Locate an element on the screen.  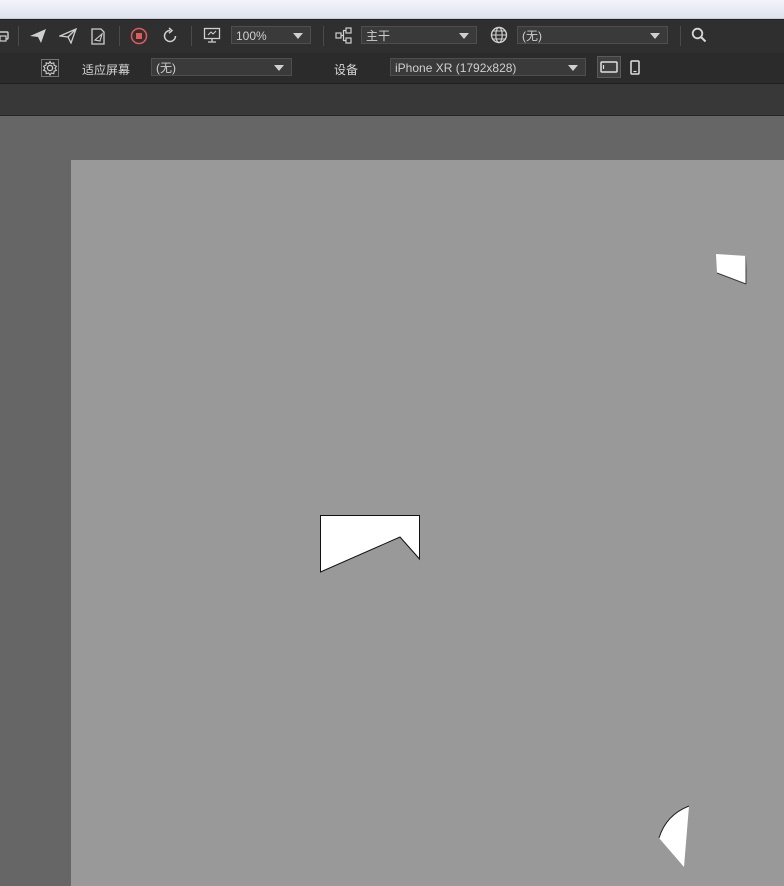
settings-gear-icon is located at coordinates (50, 68).